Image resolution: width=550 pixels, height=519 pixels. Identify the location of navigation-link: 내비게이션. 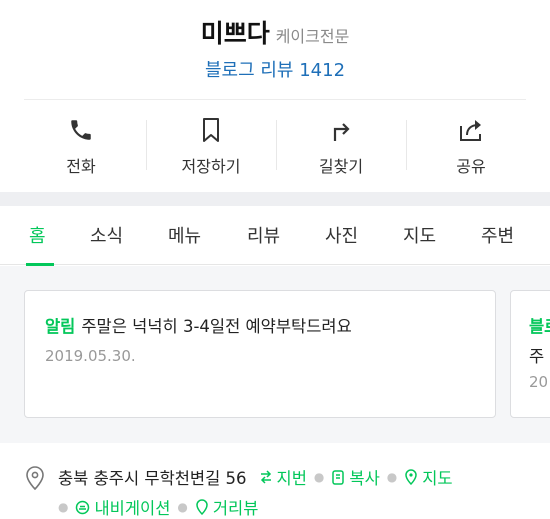
(122, 507).